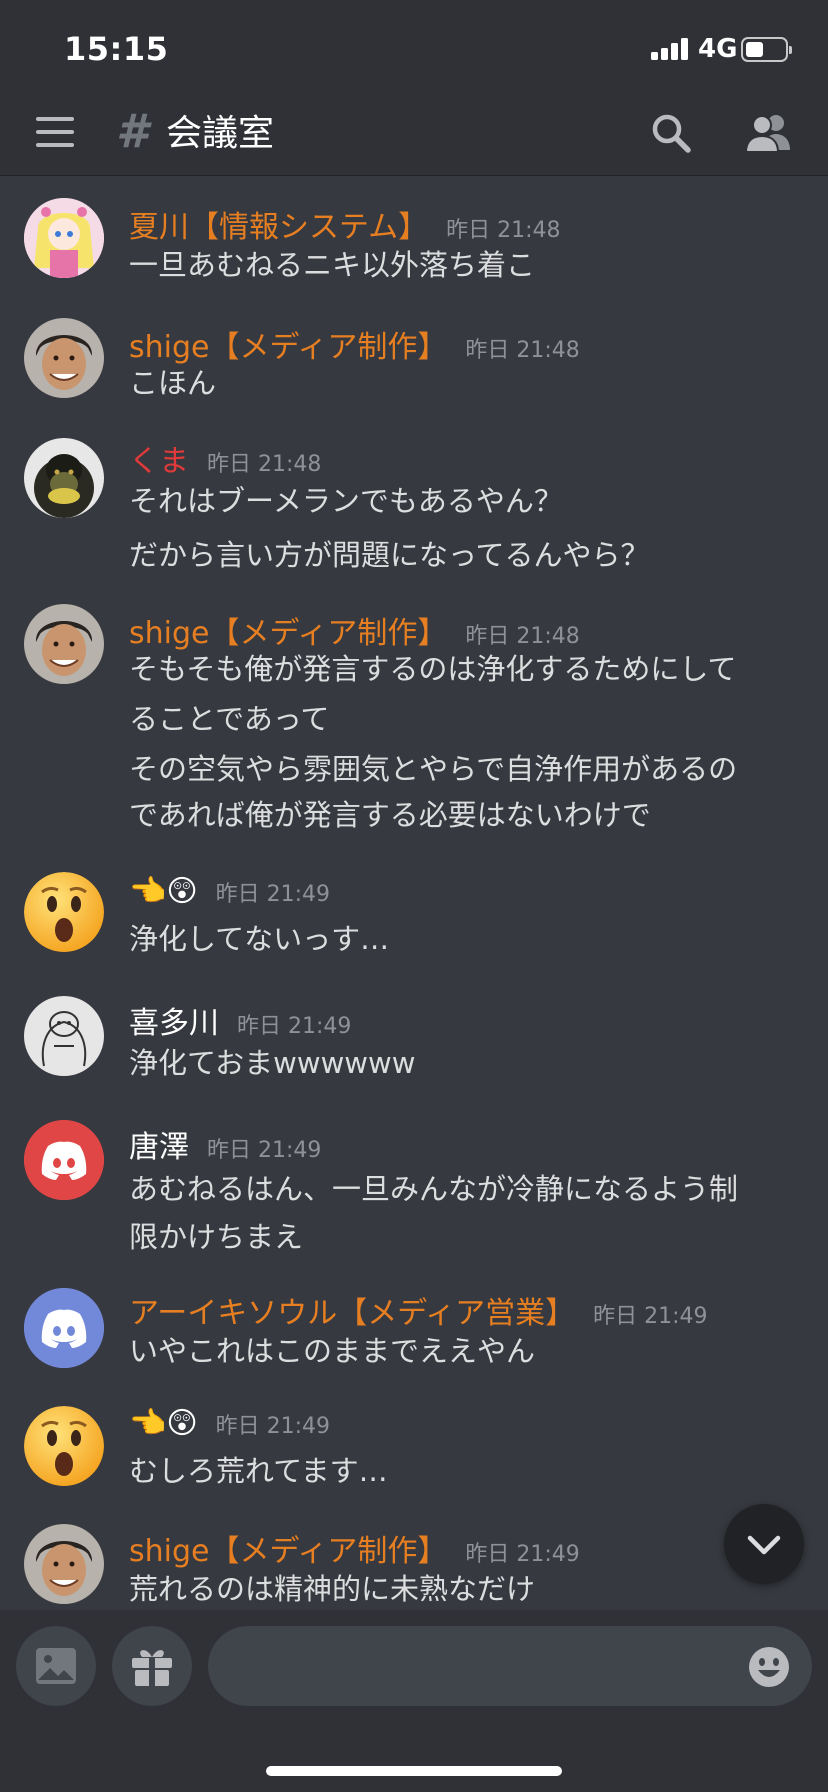  What do you see at coordinates (64, 1328) in the screenshot?
I see `discord-blurple-avatar` at bounding box center [64, 1328].